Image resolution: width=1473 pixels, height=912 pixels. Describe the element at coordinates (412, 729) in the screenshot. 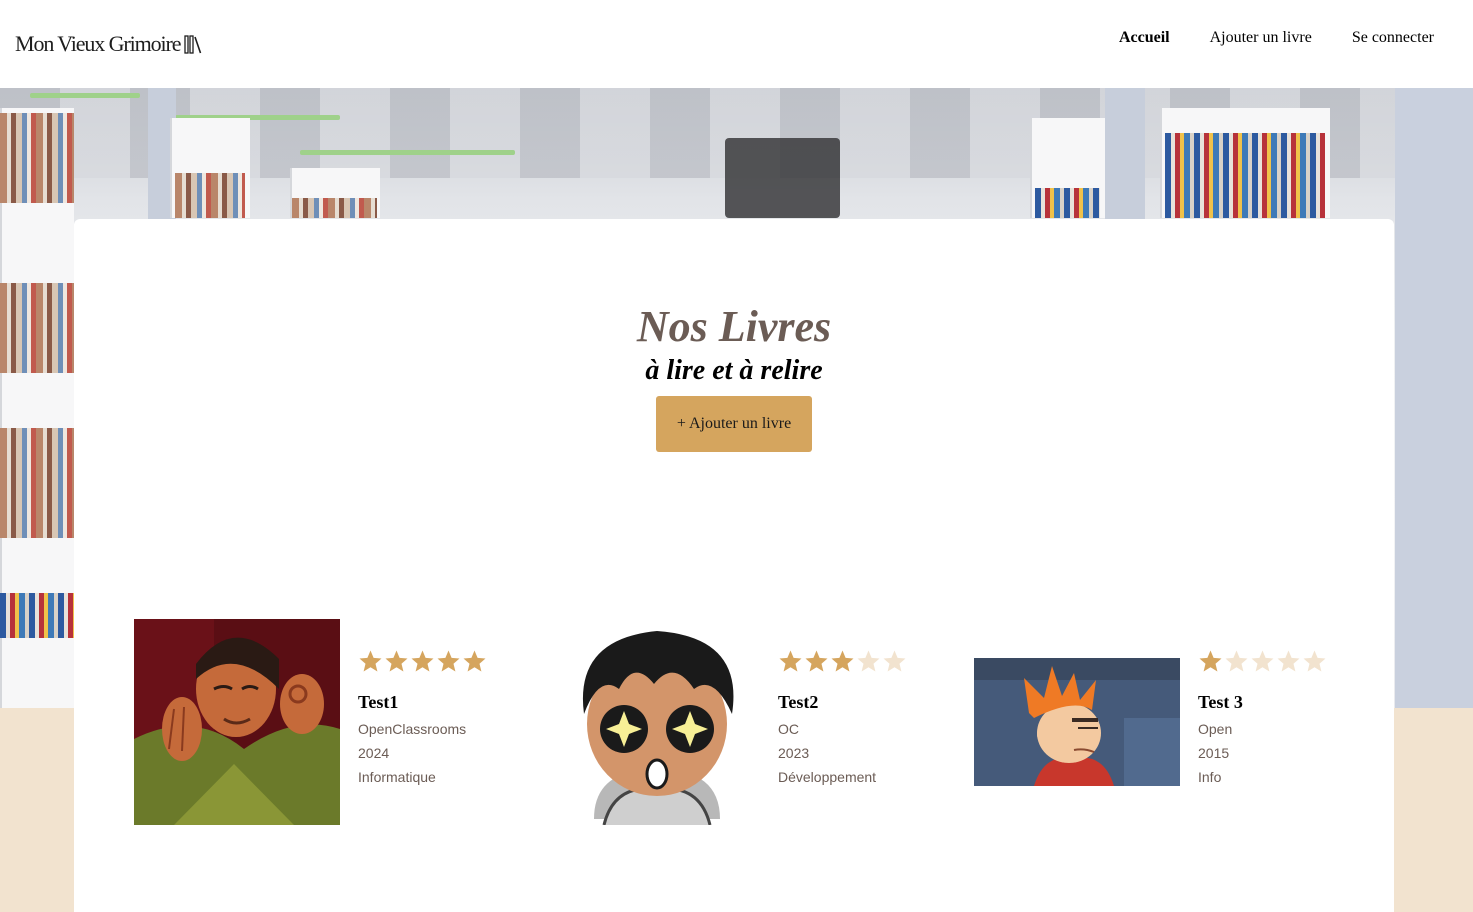

I see `book-author: OpenClassrooms` at that location.